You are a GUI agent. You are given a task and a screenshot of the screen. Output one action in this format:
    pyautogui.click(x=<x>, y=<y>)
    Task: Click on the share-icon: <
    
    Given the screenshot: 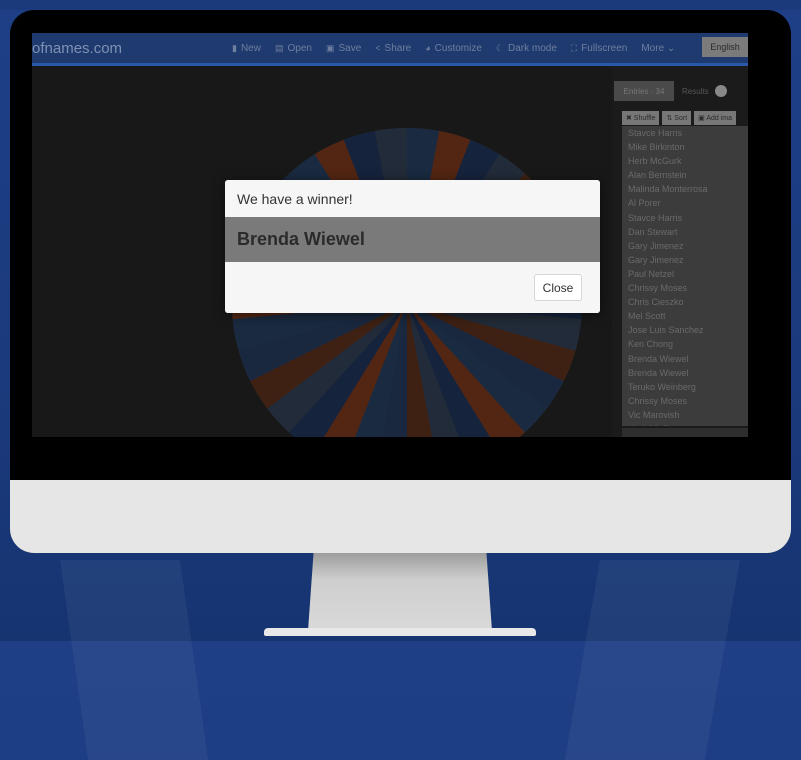 What is the action you would take?
    pyautogui.click(x=378, y=48)
    